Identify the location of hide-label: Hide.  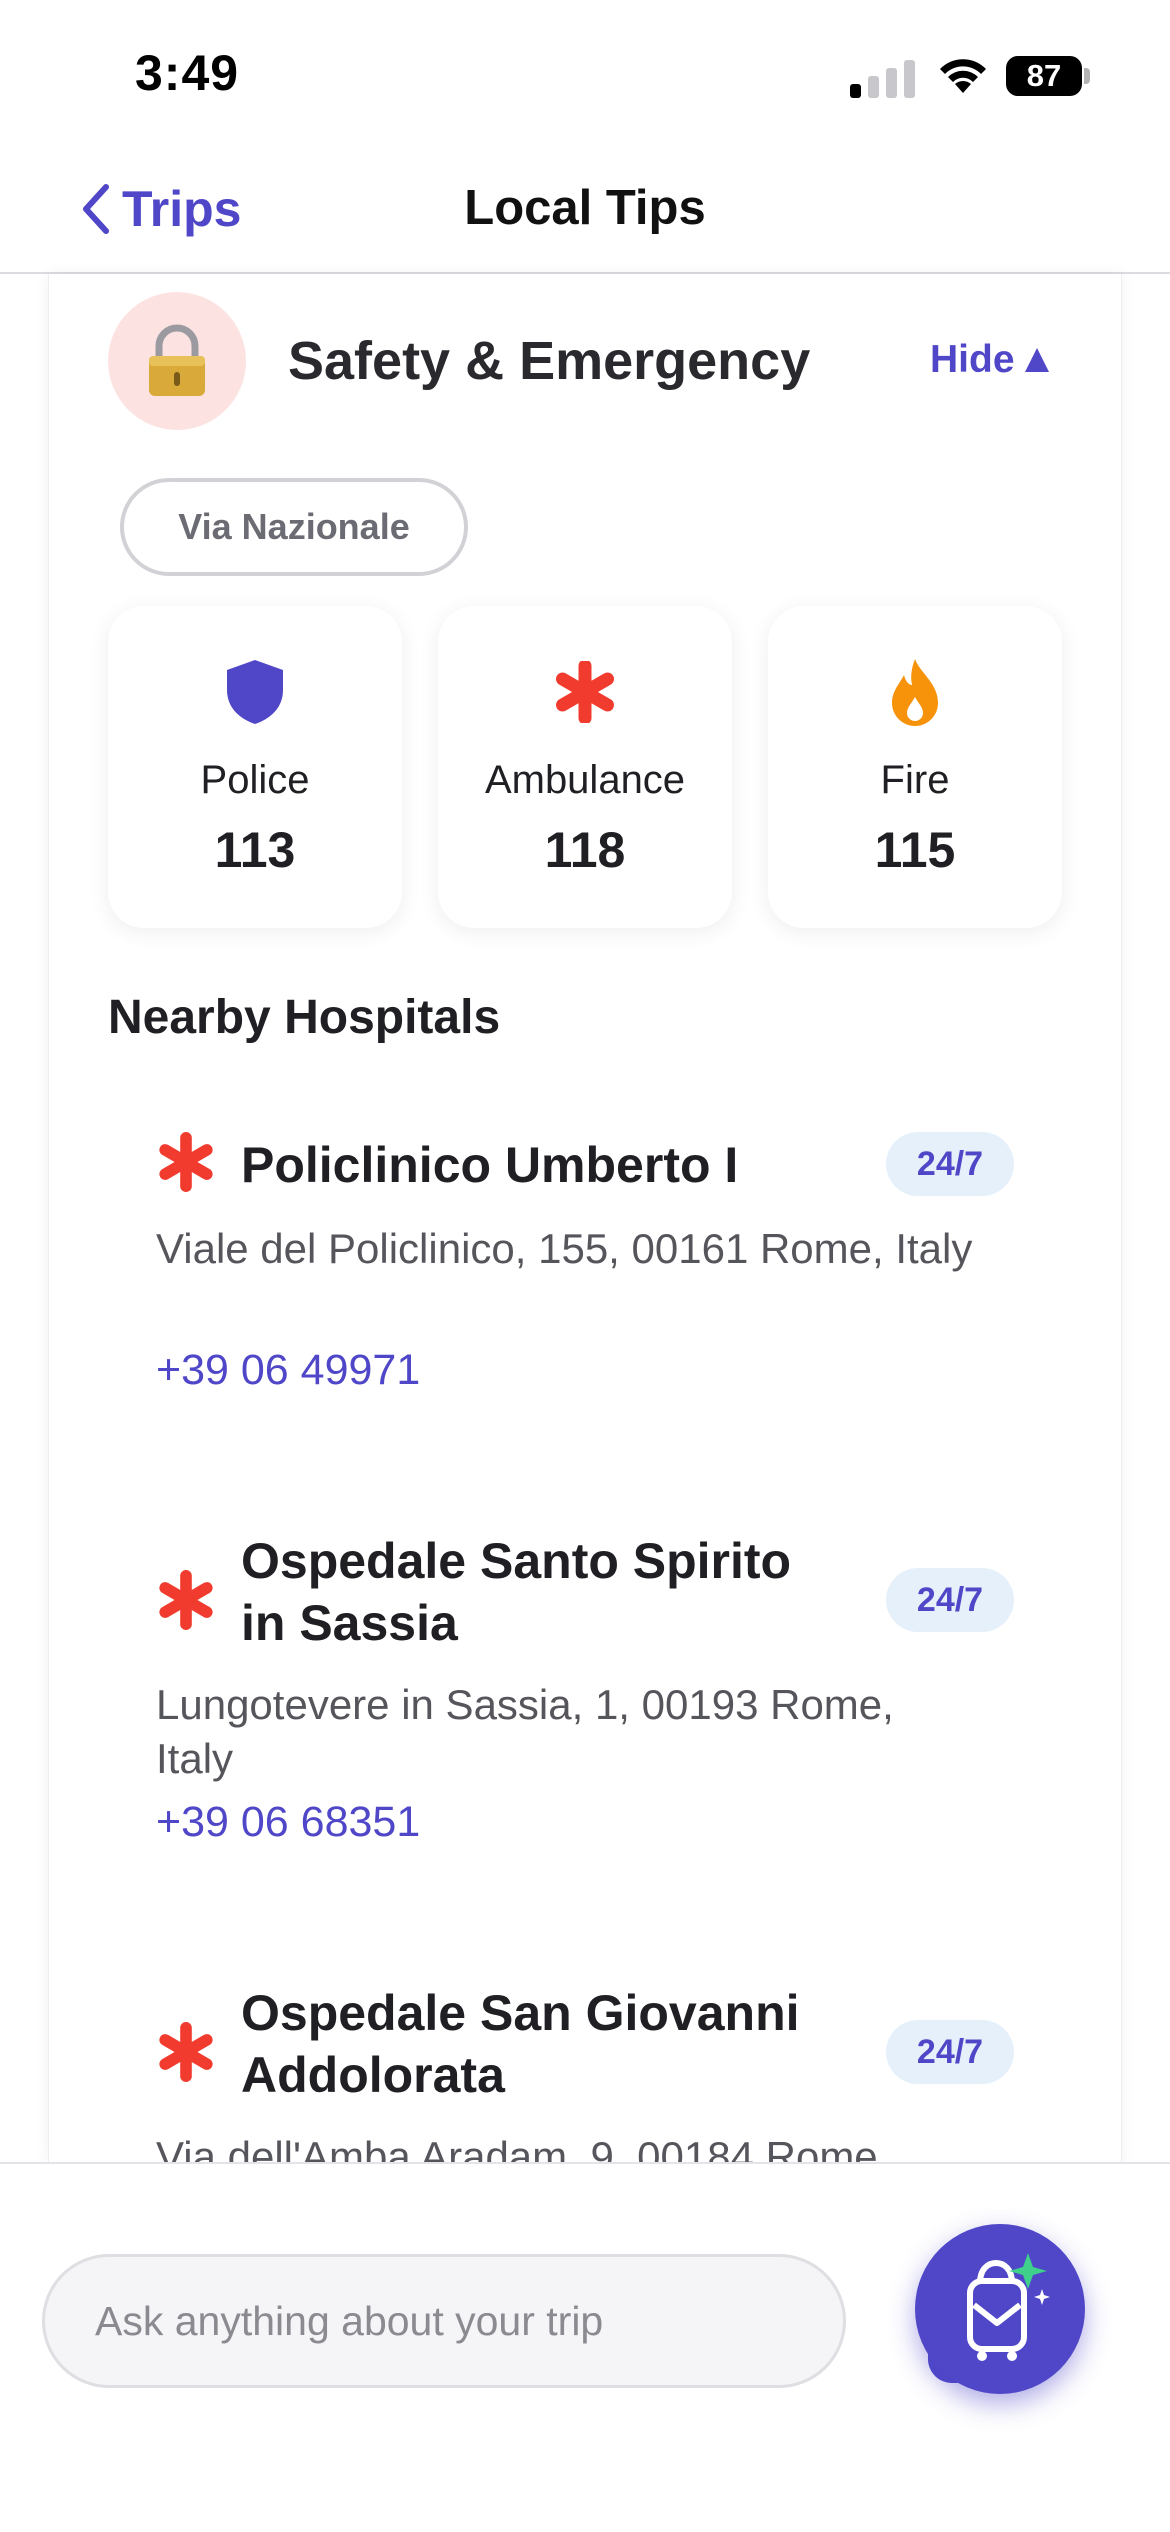
(972, 359).